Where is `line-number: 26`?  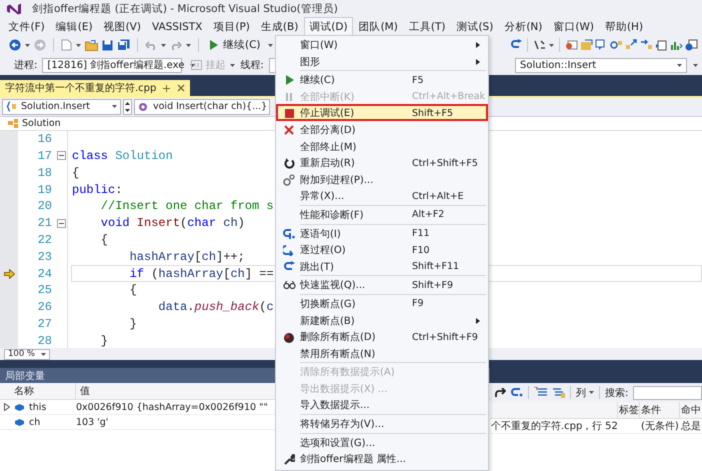 line-number: 26 is located at coordinates (44, 307).